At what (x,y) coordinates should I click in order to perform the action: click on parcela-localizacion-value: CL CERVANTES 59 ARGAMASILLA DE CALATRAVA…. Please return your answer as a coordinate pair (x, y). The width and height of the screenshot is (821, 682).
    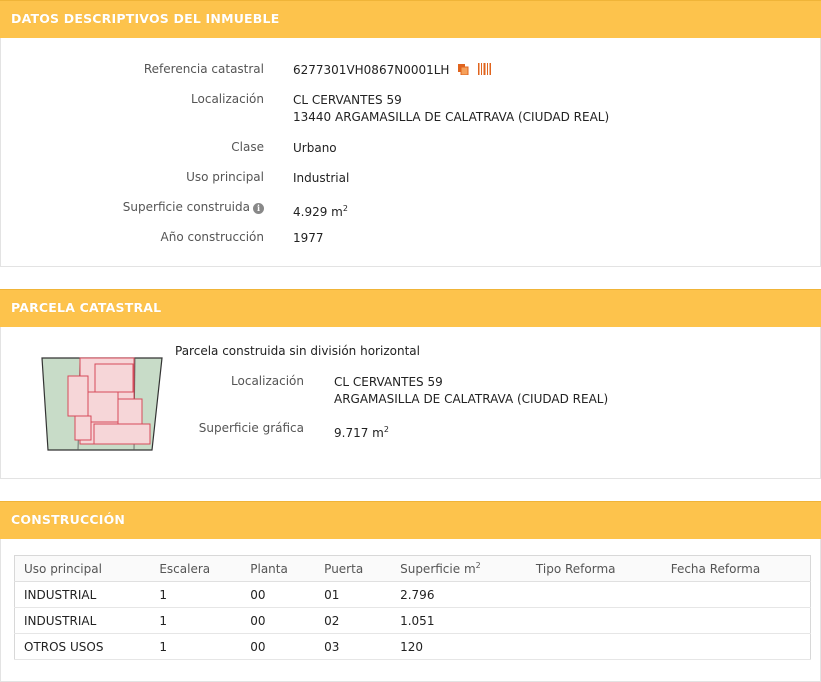
    Looking at the image, I should click on (471, 391).